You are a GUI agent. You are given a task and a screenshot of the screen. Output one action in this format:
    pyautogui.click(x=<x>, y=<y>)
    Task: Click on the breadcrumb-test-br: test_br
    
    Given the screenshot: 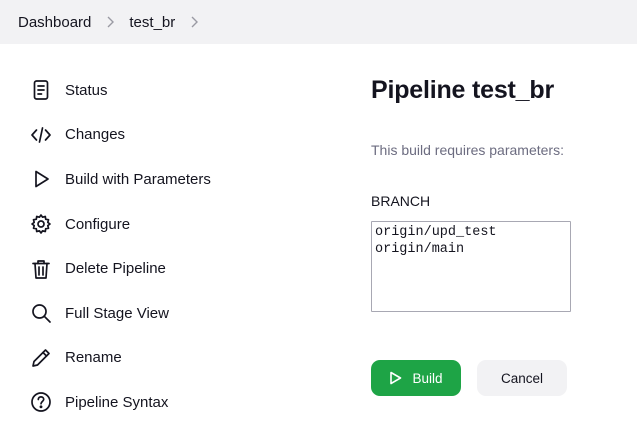 What is the action you would take?
    pyautogui.click(x=152, y=22)
    